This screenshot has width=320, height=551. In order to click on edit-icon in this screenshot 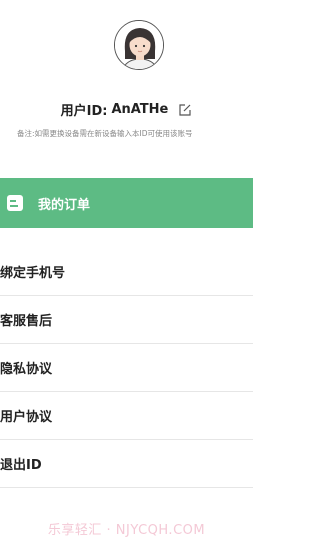, I will do `click(185, 109)`.